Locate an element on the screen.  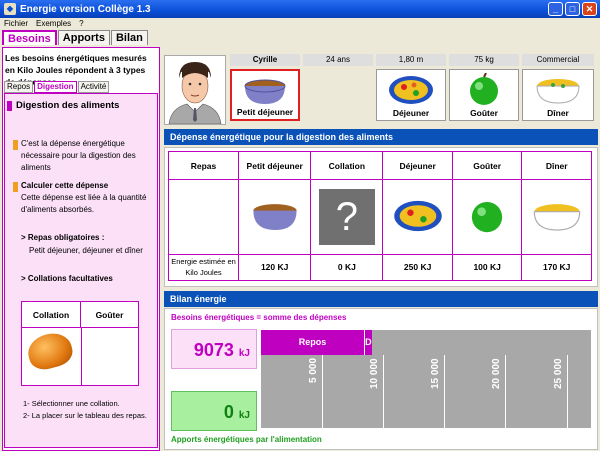
energy-petit-dejeuner: 120 KJ is located at coordinates (274, 267).